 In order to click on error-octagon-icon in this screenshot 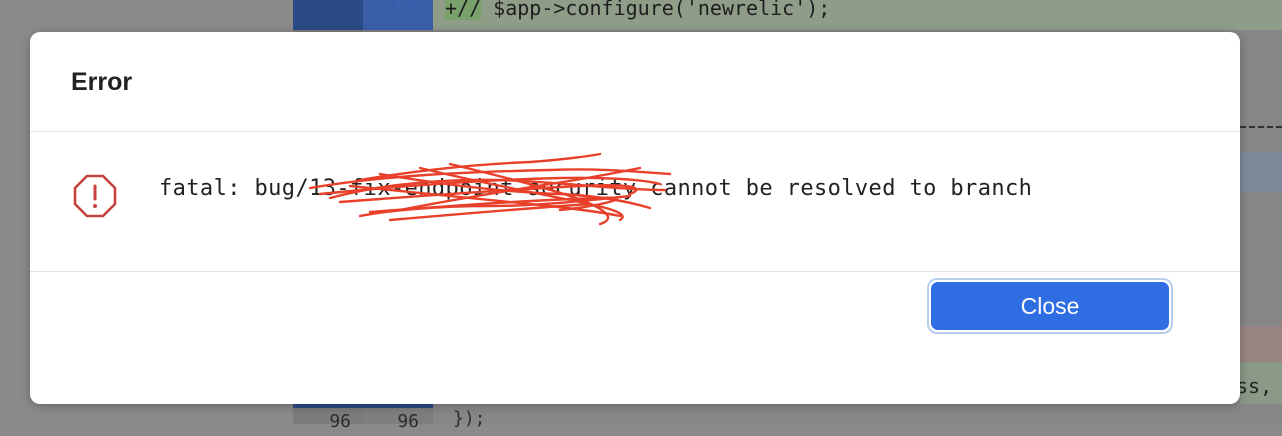, I will do `click(95, 196)`.